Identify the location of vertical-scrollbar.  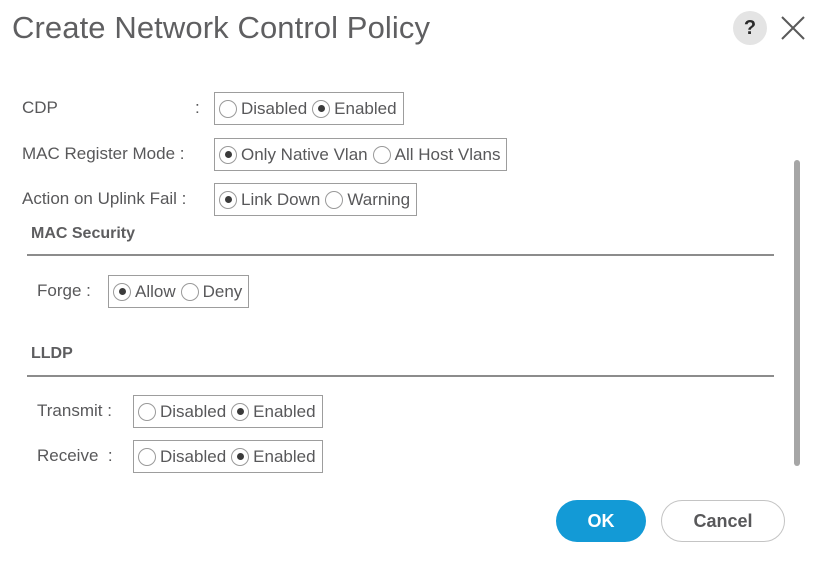
(797, 313).